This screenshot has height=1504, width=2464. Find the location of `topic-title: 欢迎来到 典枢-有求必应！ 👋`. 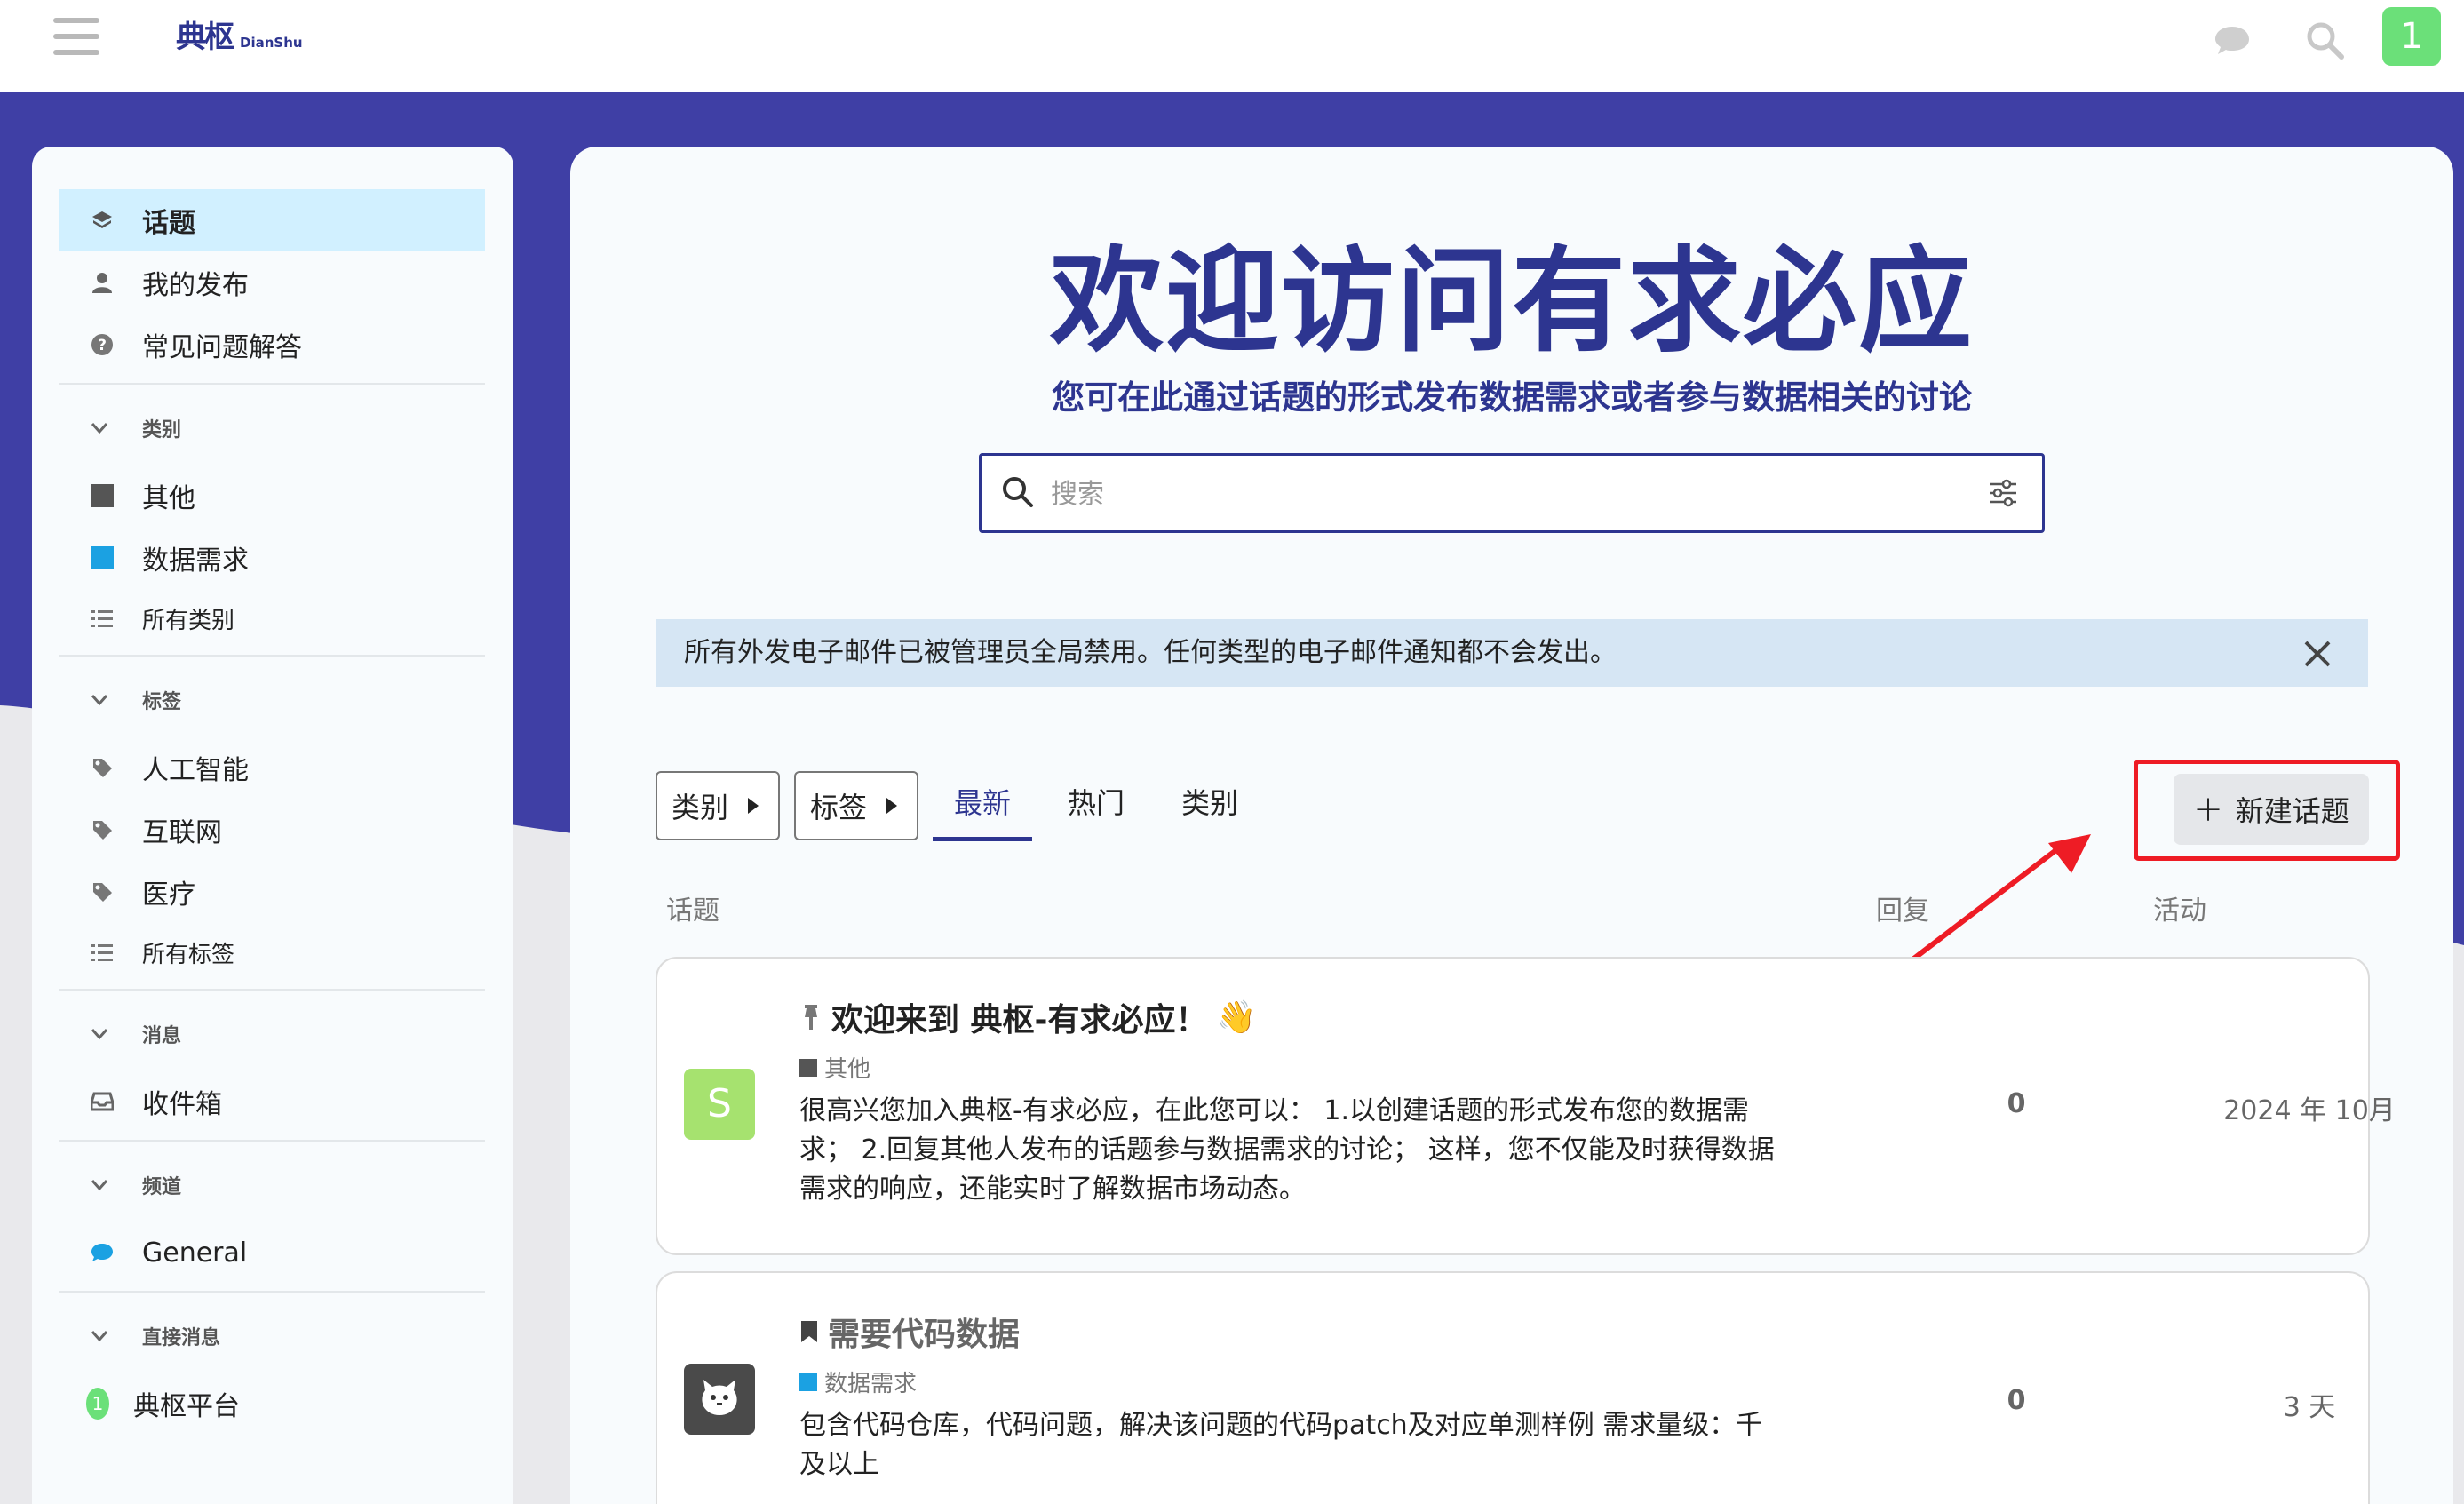

topic-title: 欢迎来到 典枢-有求必应！ 👋 is located at coordinates (1027, 1017).